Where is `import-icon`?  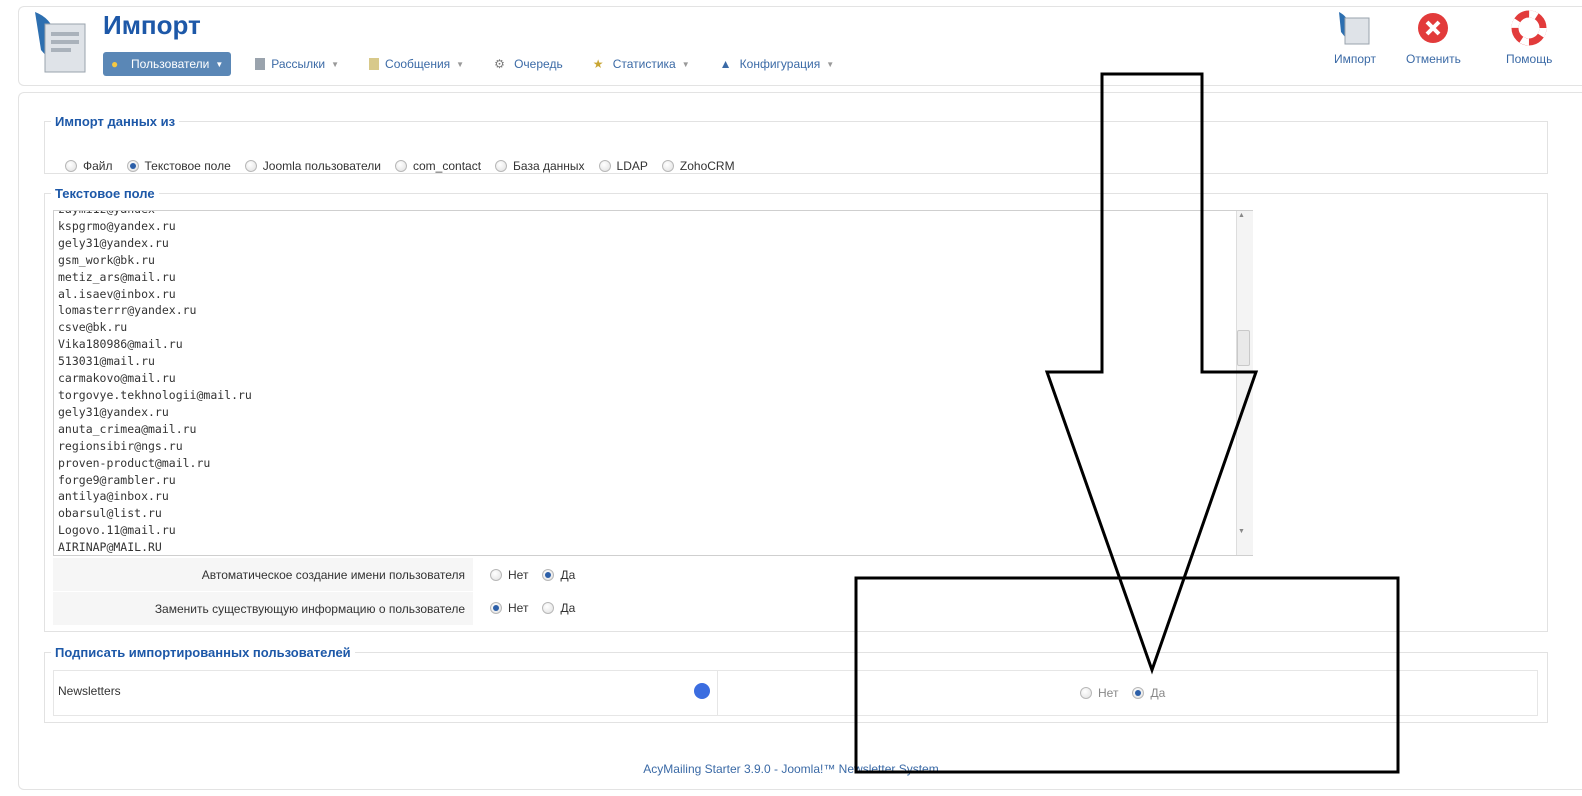 import-icon is located at coordinates (1354, 28).